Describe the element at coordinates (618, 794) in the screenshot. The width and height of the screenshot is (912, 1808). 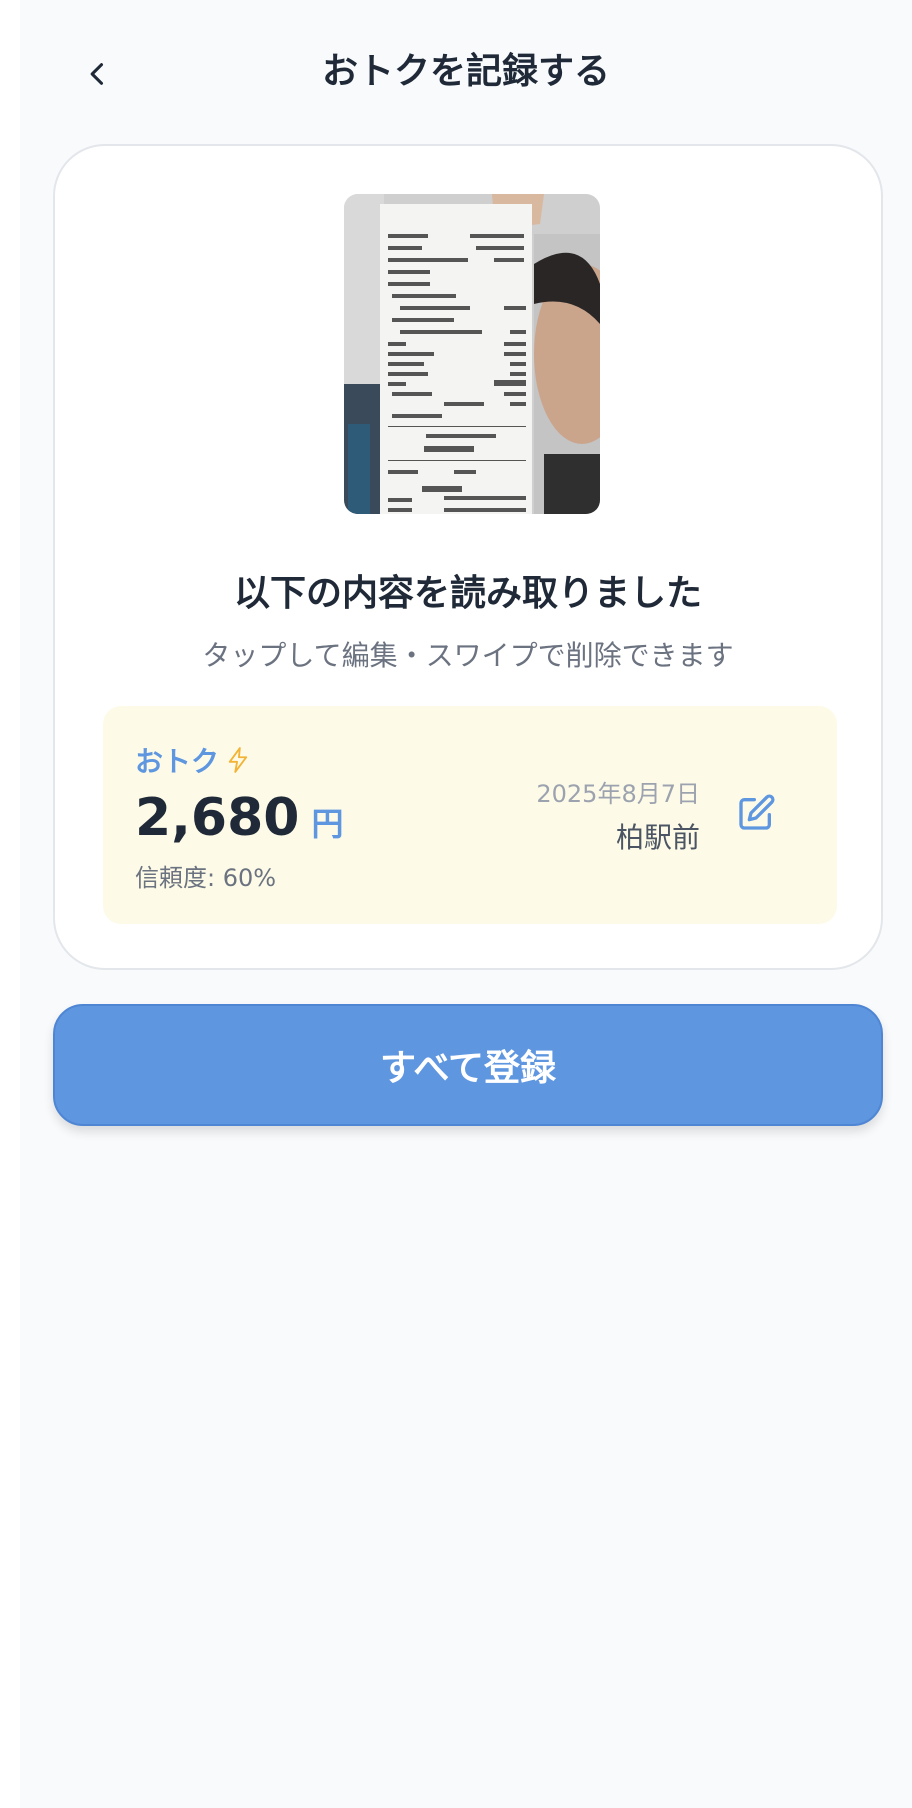
I see `deal-date: 2025年8月7日` at that location.